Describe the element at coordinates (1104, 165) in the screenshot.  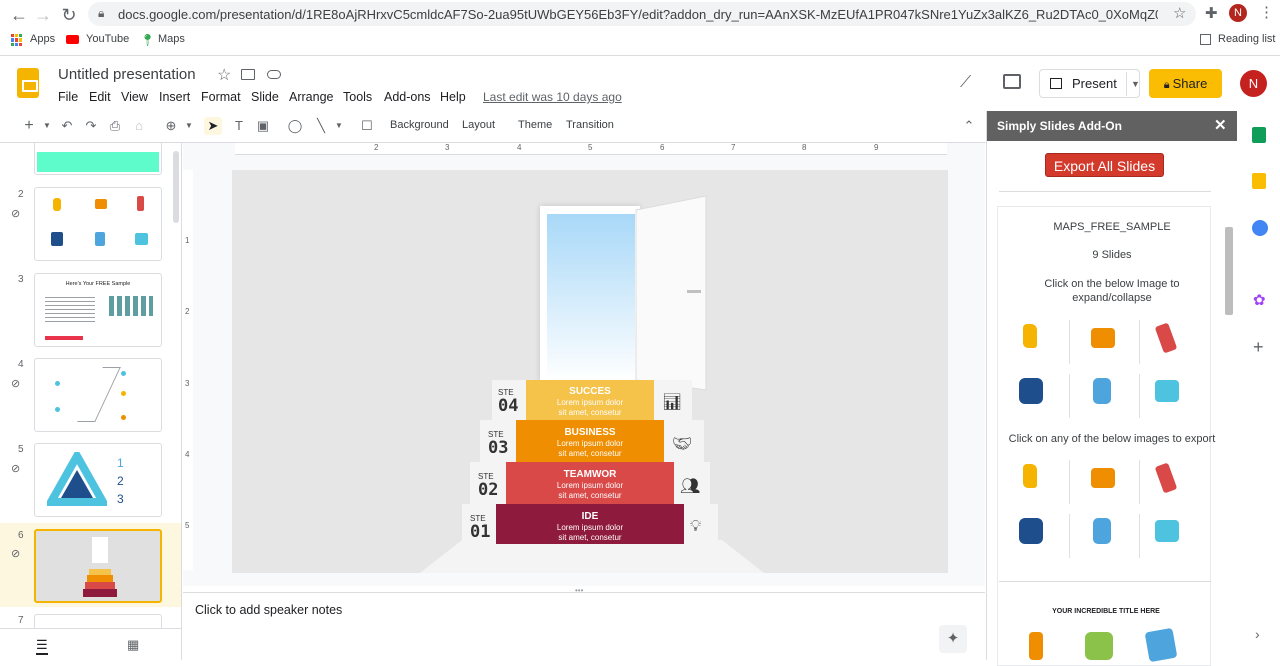
I see `export-all-slides-button: Export All Slides` at that location.